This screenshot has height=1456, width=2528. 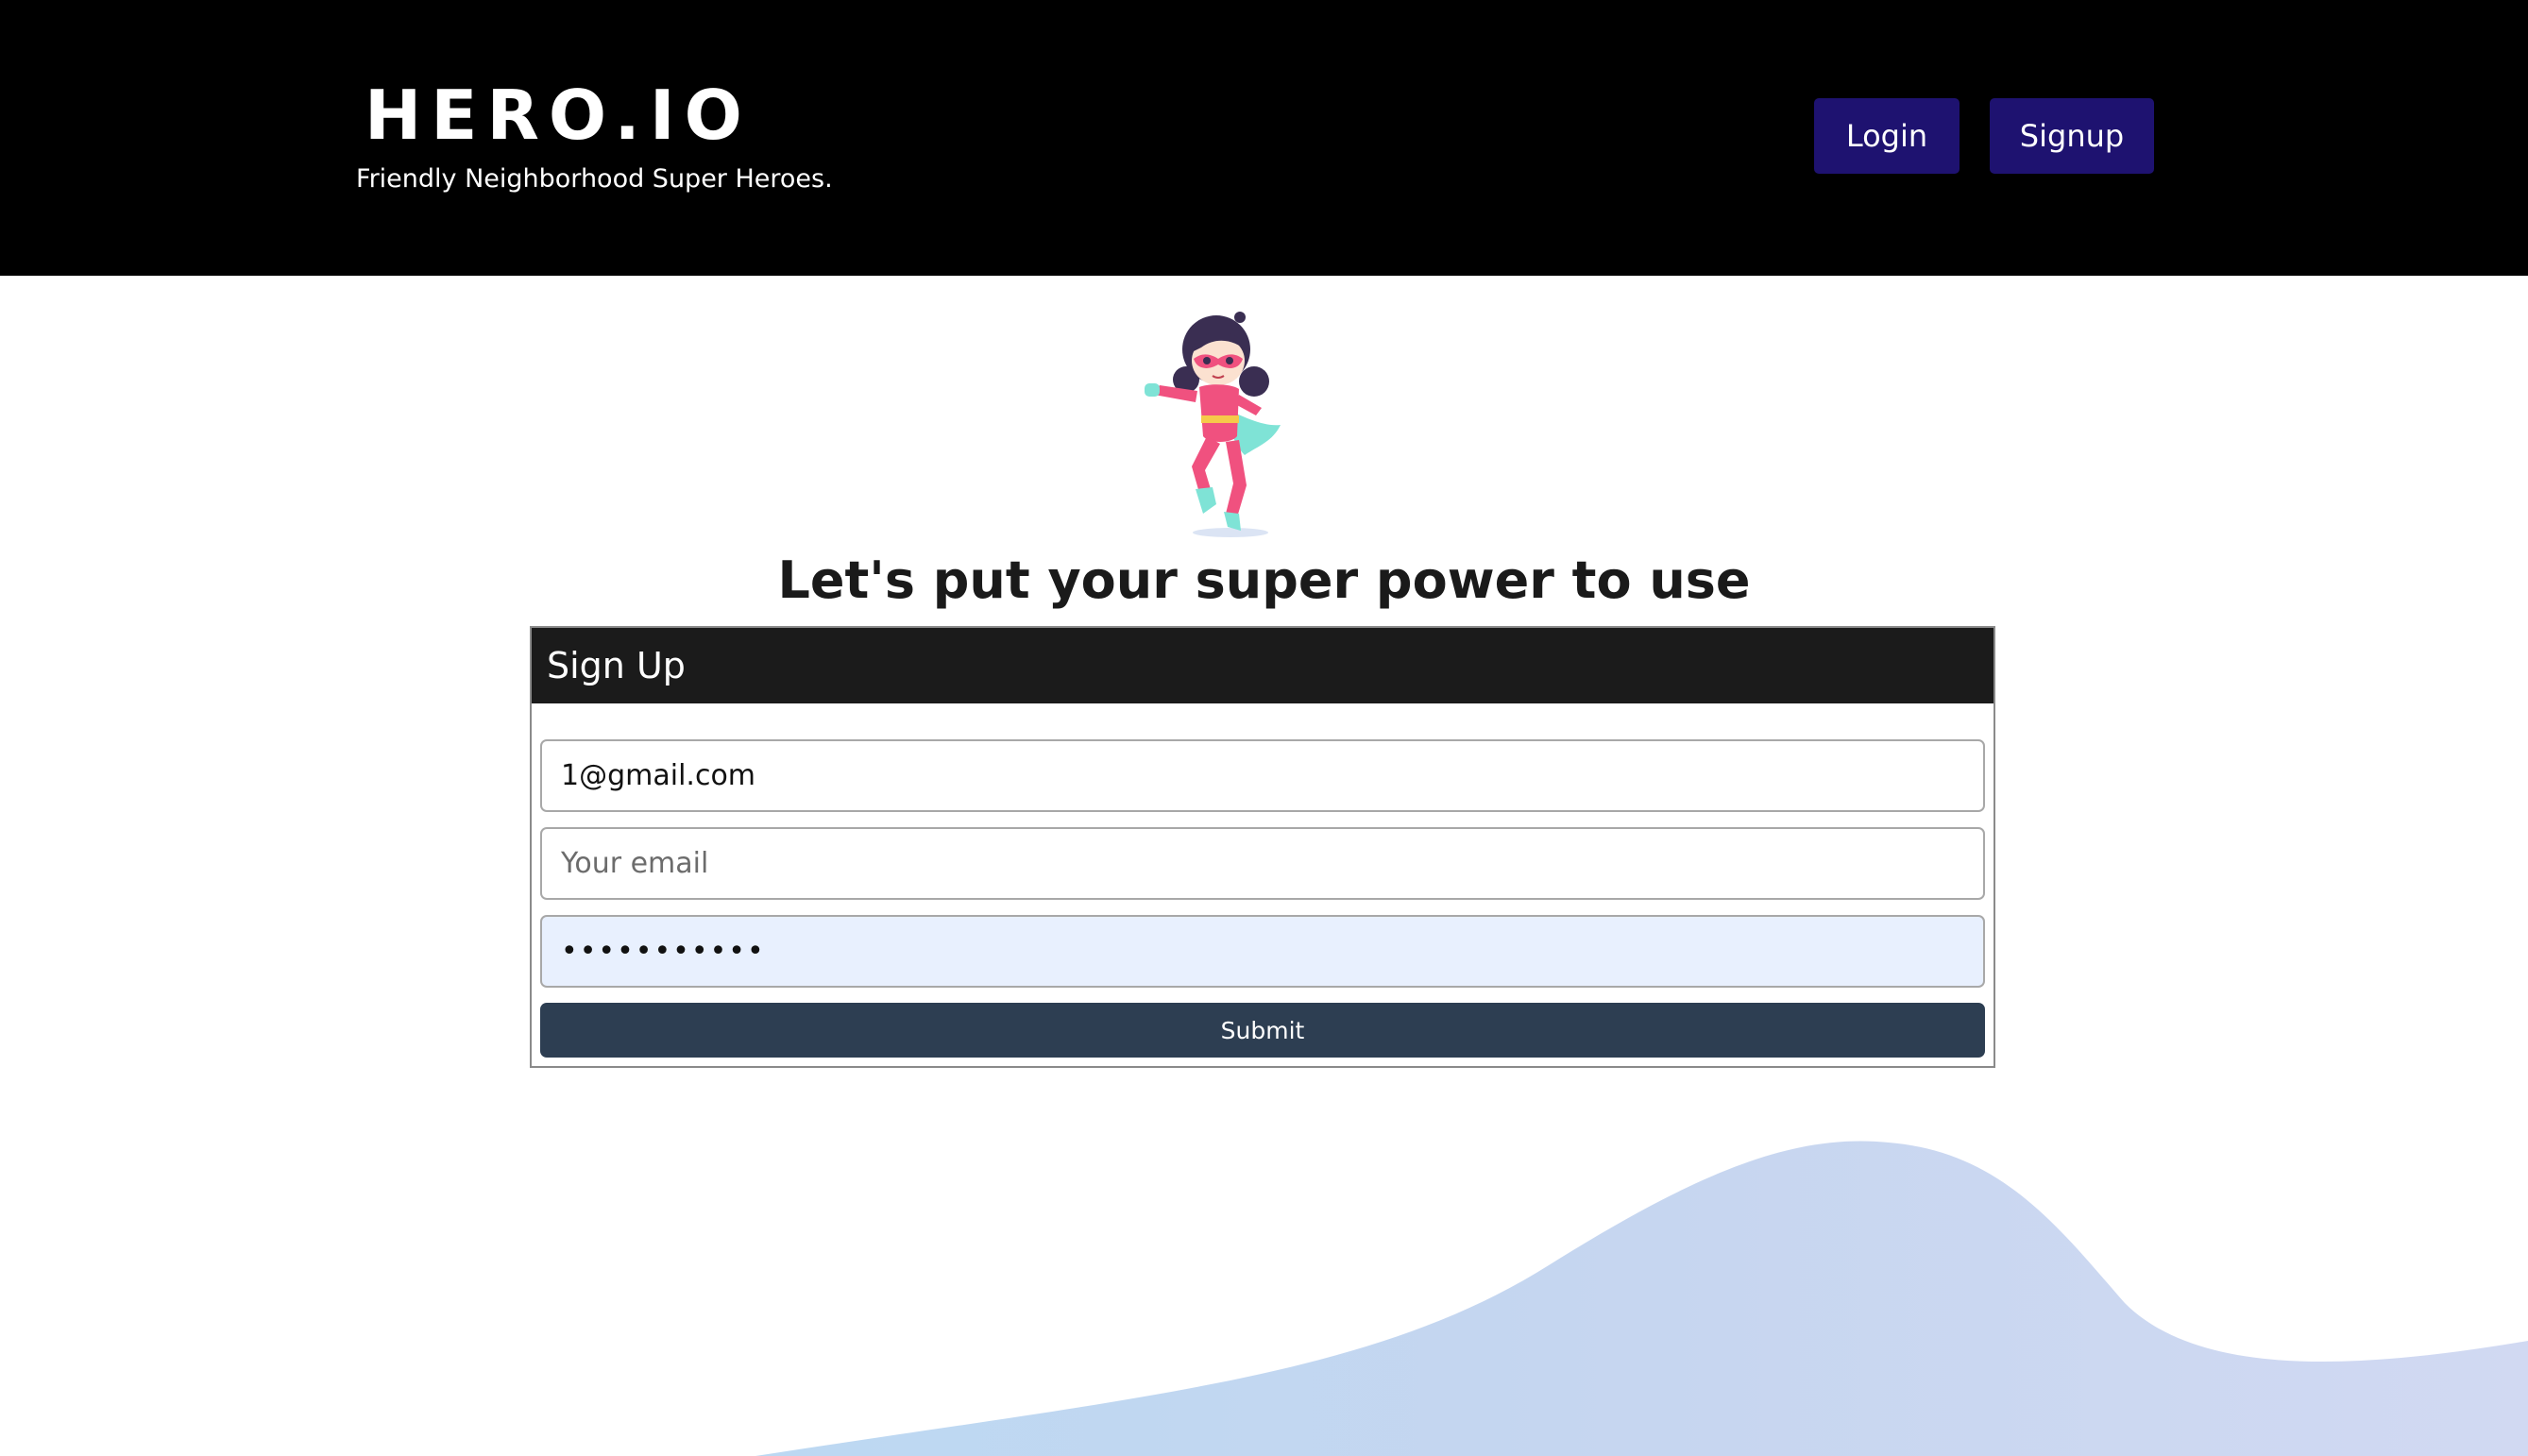 I want to click on superhero-illustration-icon, so click(x=1213, y=424).